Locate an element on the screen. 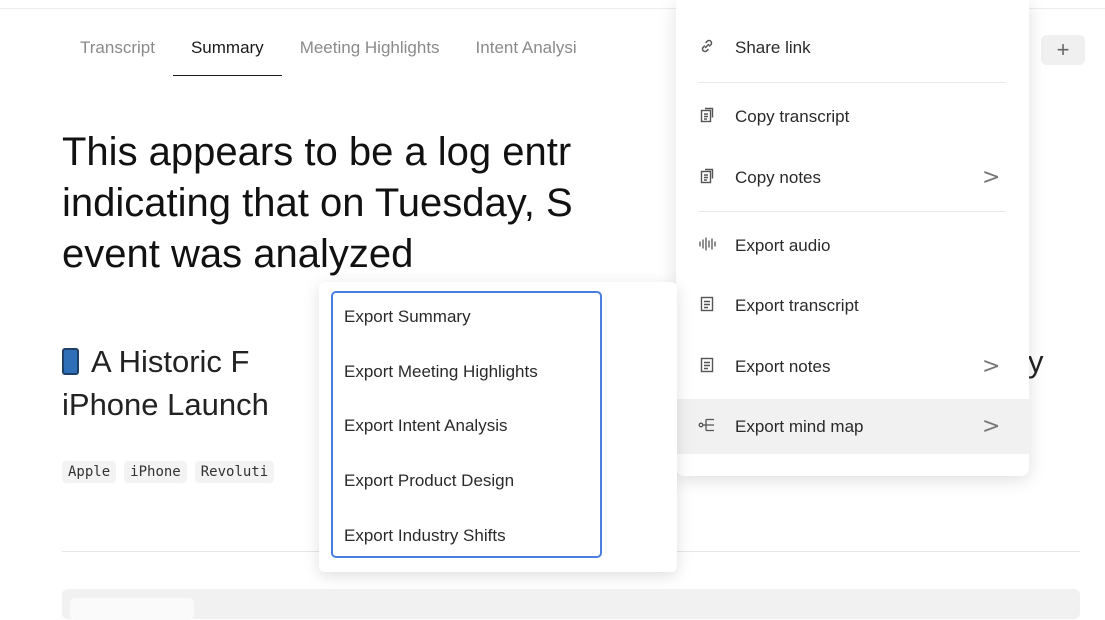  menu-item-label: Export mind map is located at coordinates (799, 426).